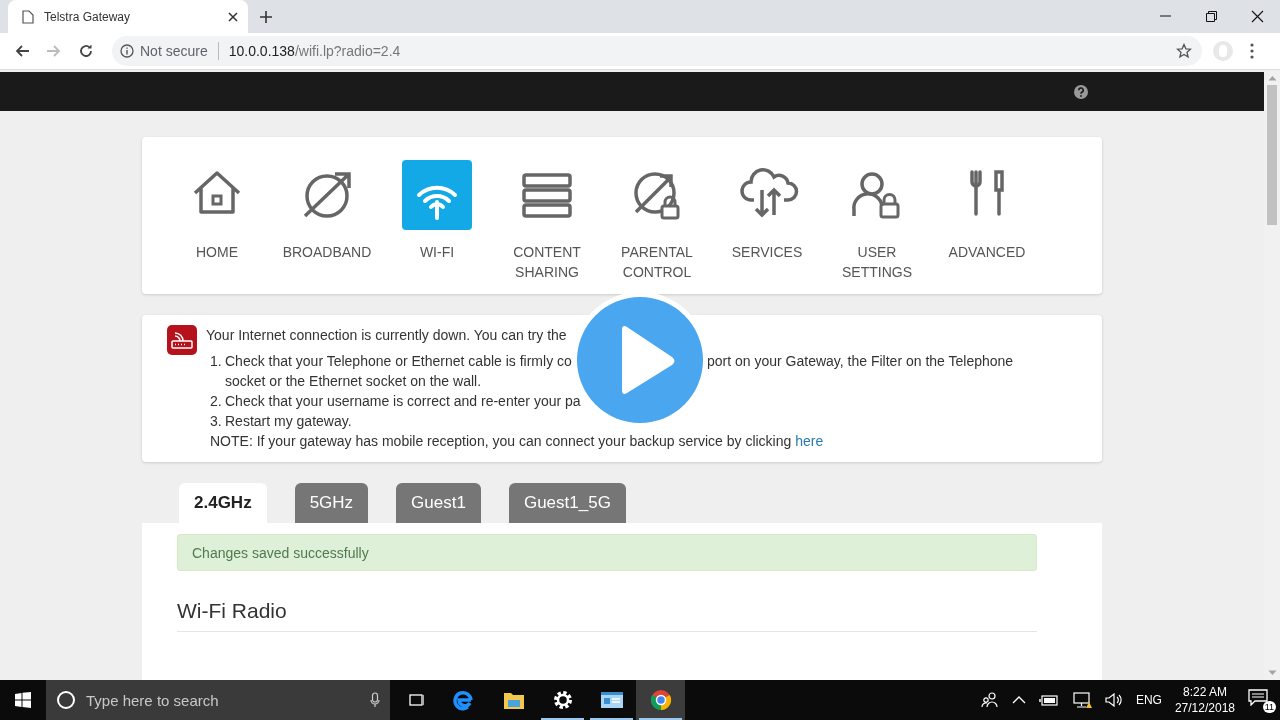 The image size is (1280, 720). I want to click on nav-item: HOME, so click(217, 227).